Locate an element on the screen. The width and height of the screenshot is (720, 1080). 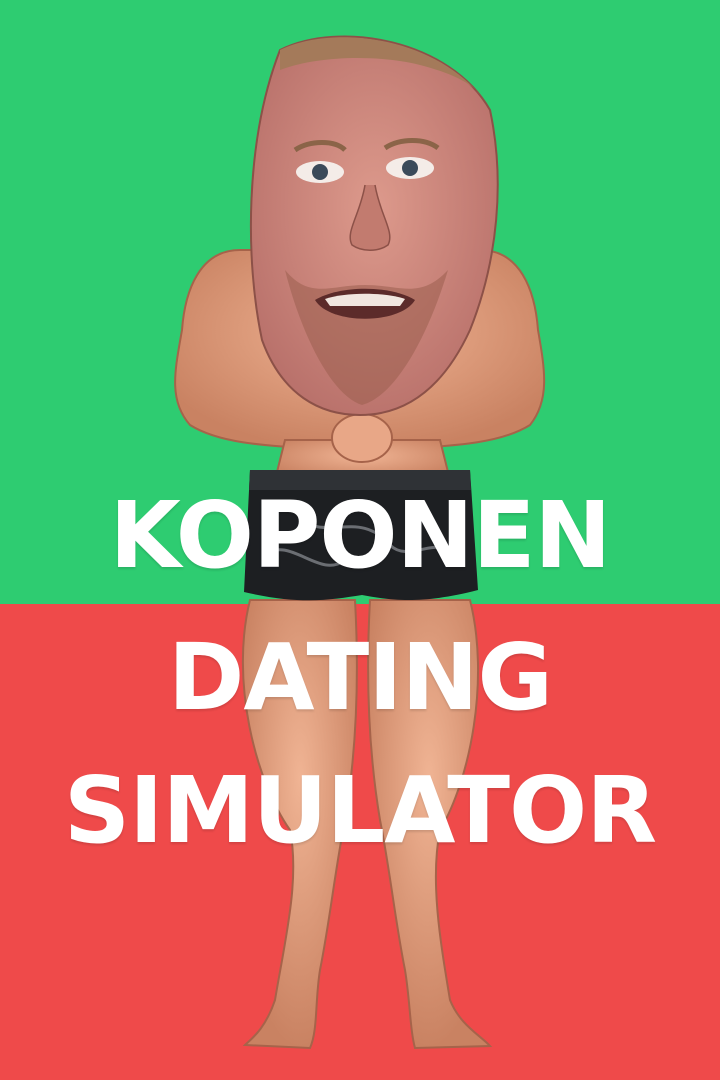
title-line-1: KOPONEN is located at coordinates (360, 535).